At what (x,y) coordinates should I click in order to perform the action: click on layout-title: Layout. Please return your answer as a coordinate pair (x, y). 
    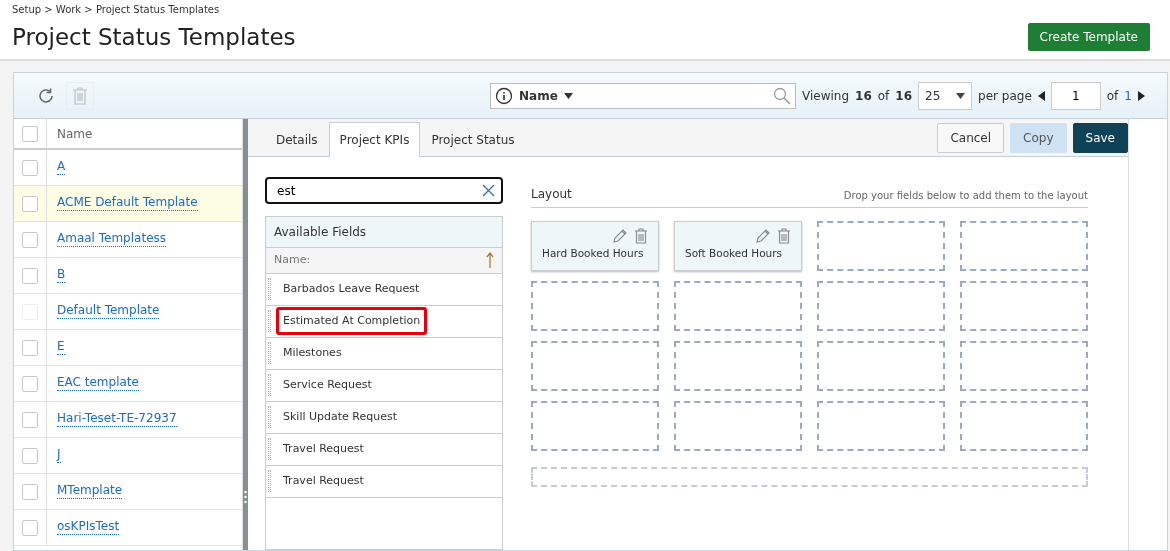
    Looking at the image, I should click on (551, 194).